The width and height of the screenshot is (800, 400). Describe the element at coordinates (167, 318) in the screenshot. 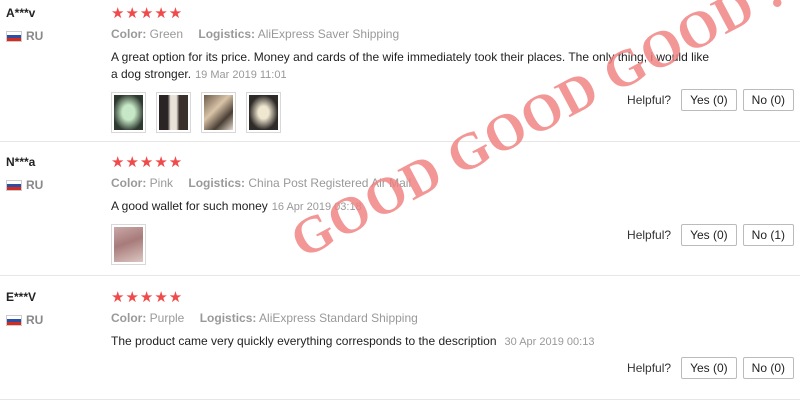

I see `color-value: Purple` at that location.